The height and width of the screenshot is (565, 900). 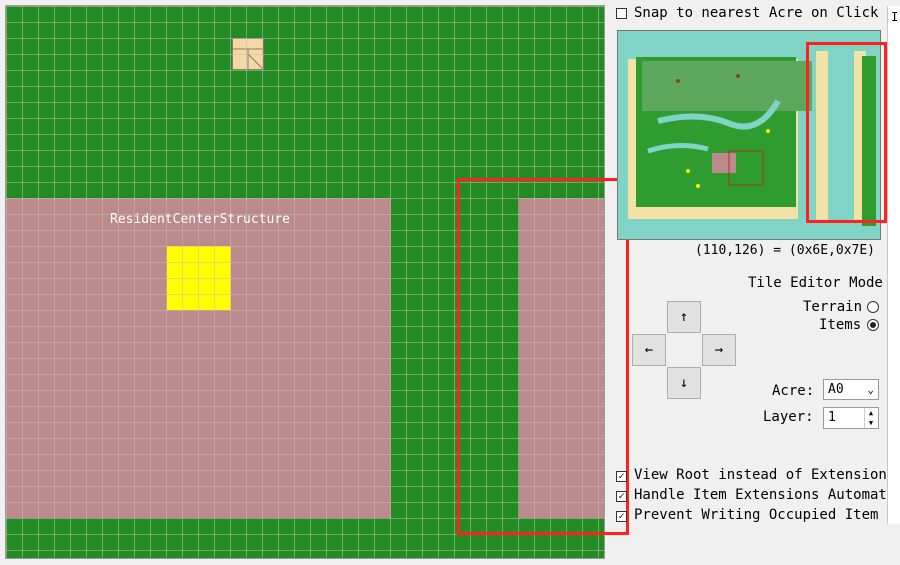 I want to click on snap-label: Snap to nearest Acre on Click, so click(x=756, y=13).